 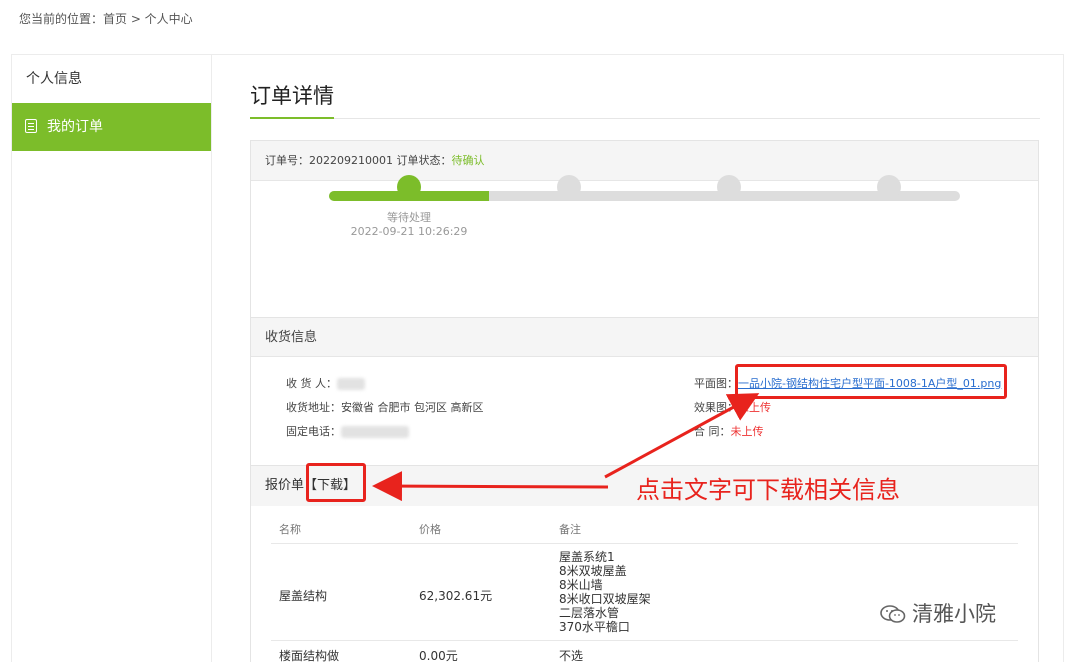 What do you see at coordinates (309, 655) in the screenshot?
I see `row-name: 楼面结构做` at bounding box center [309, 655].